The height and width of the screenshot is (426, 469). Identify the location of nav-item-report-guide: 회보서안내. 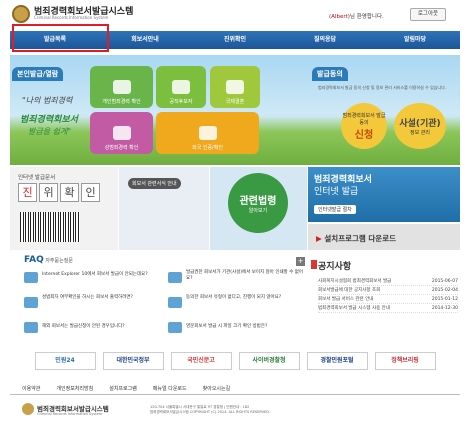
(145, 40).